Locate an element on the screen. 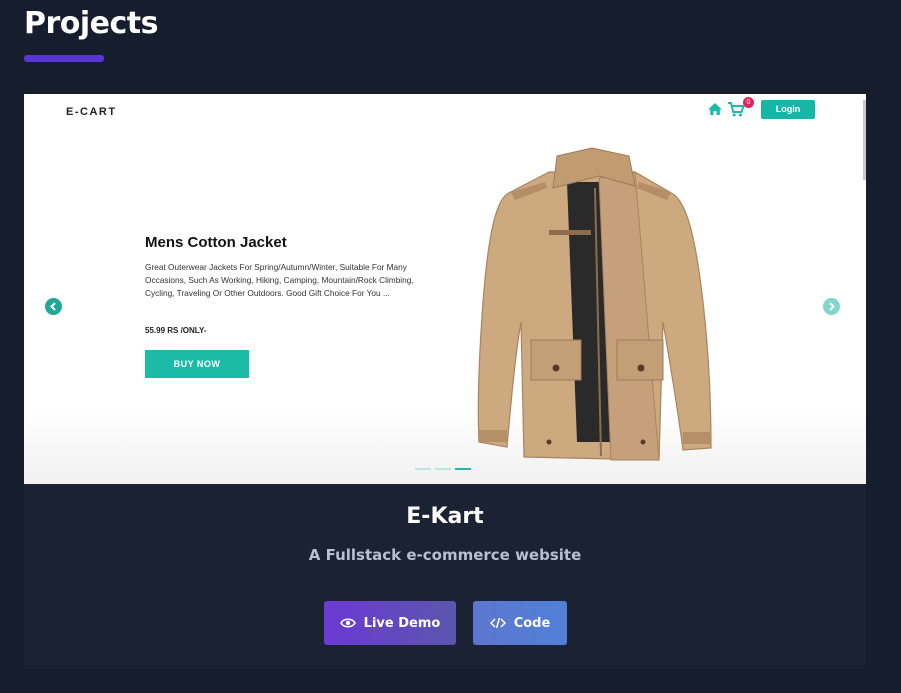 The image size is (901, 693). chevron-right-icon is located at coordinates (832, 306).